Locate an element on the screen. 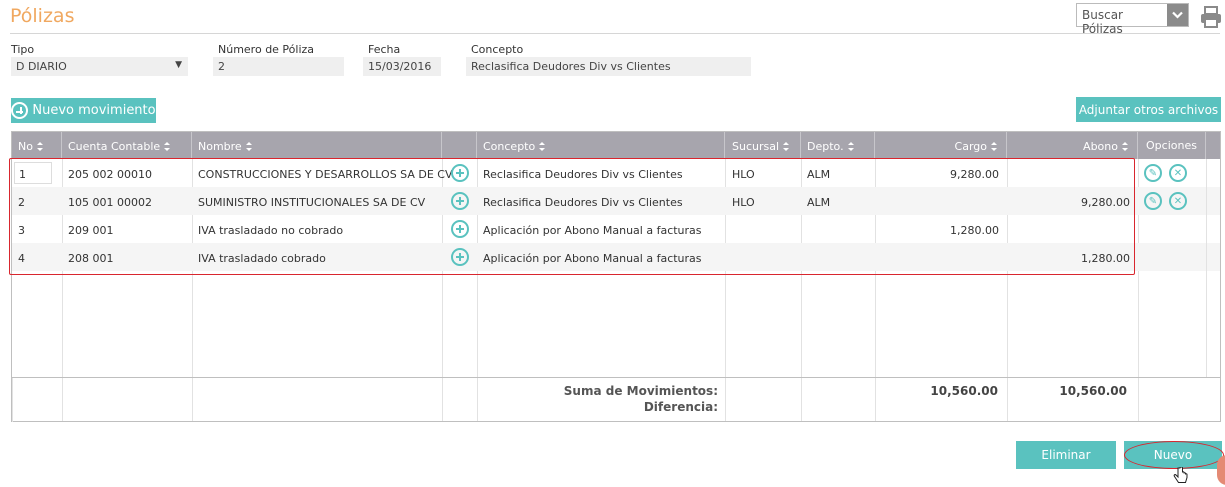  col-header-sucursal: Sucursal is located at coordinates (763, 145).